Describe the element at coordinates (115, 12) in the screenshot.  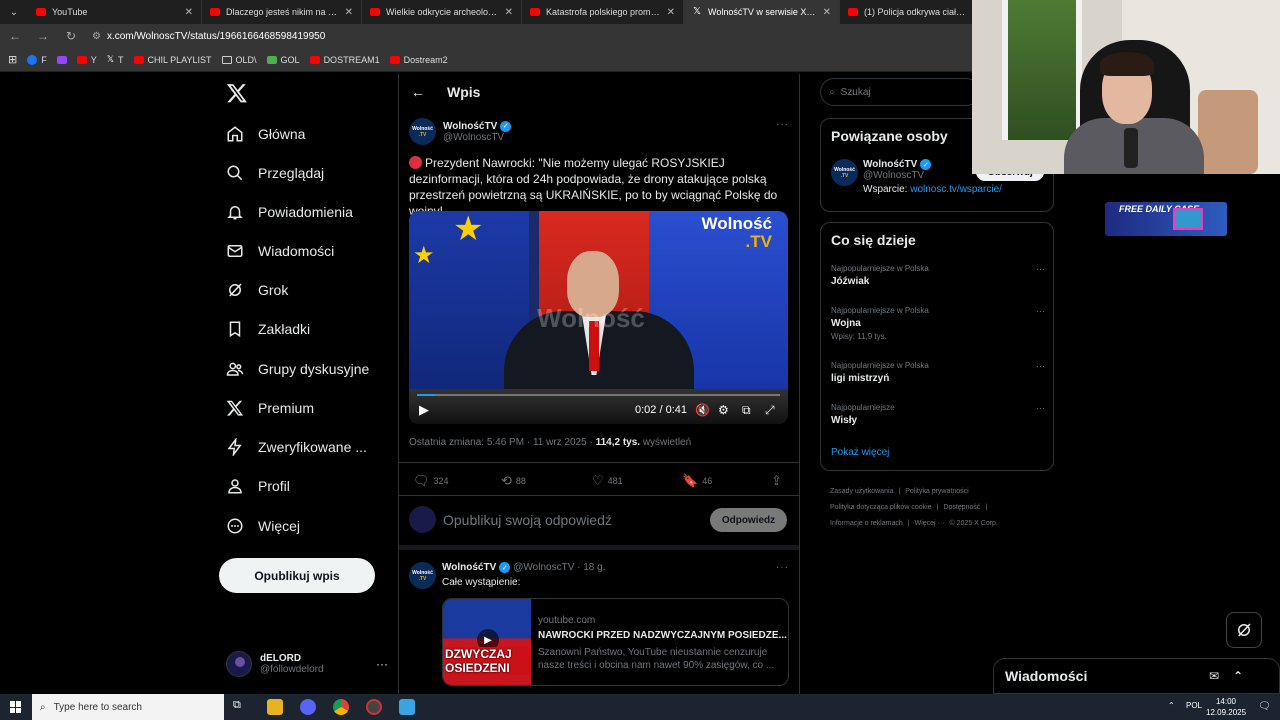
I see `browser-tab: YouTube ✕` at that location.